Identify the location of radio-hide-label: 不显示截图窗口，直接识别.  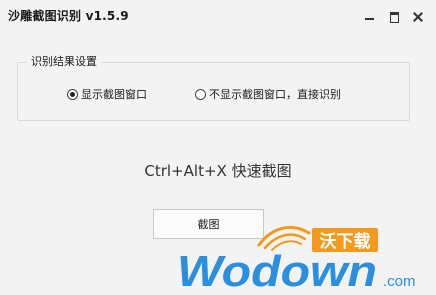
(275, 94).